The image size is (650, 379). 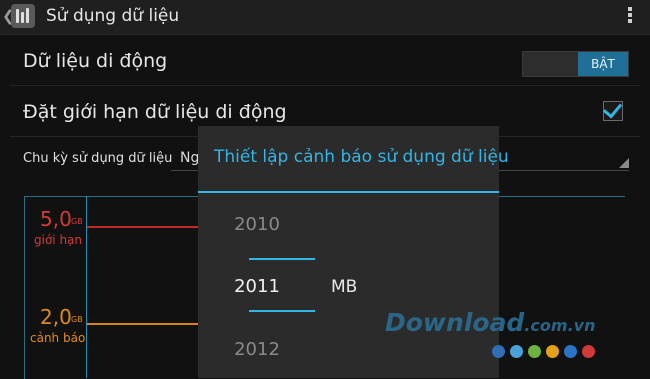 I want to click on watermark-text: Download, so click(x=455, y=322).